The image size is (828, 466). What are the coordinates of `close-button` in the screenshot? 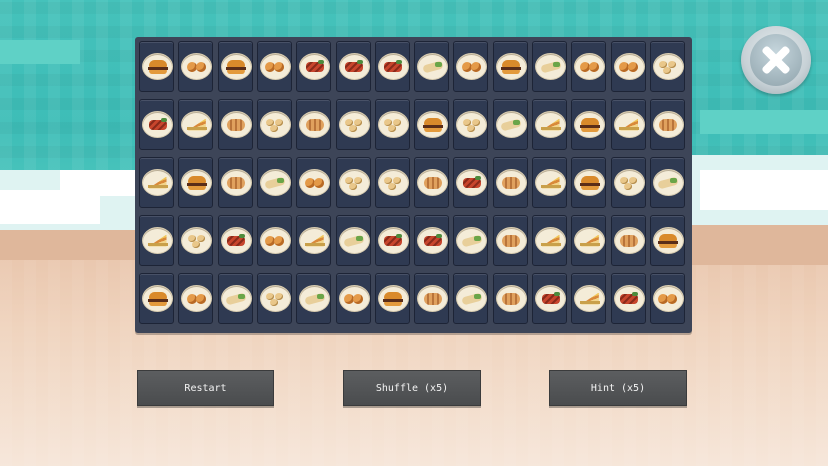 It's located at (776, 60).